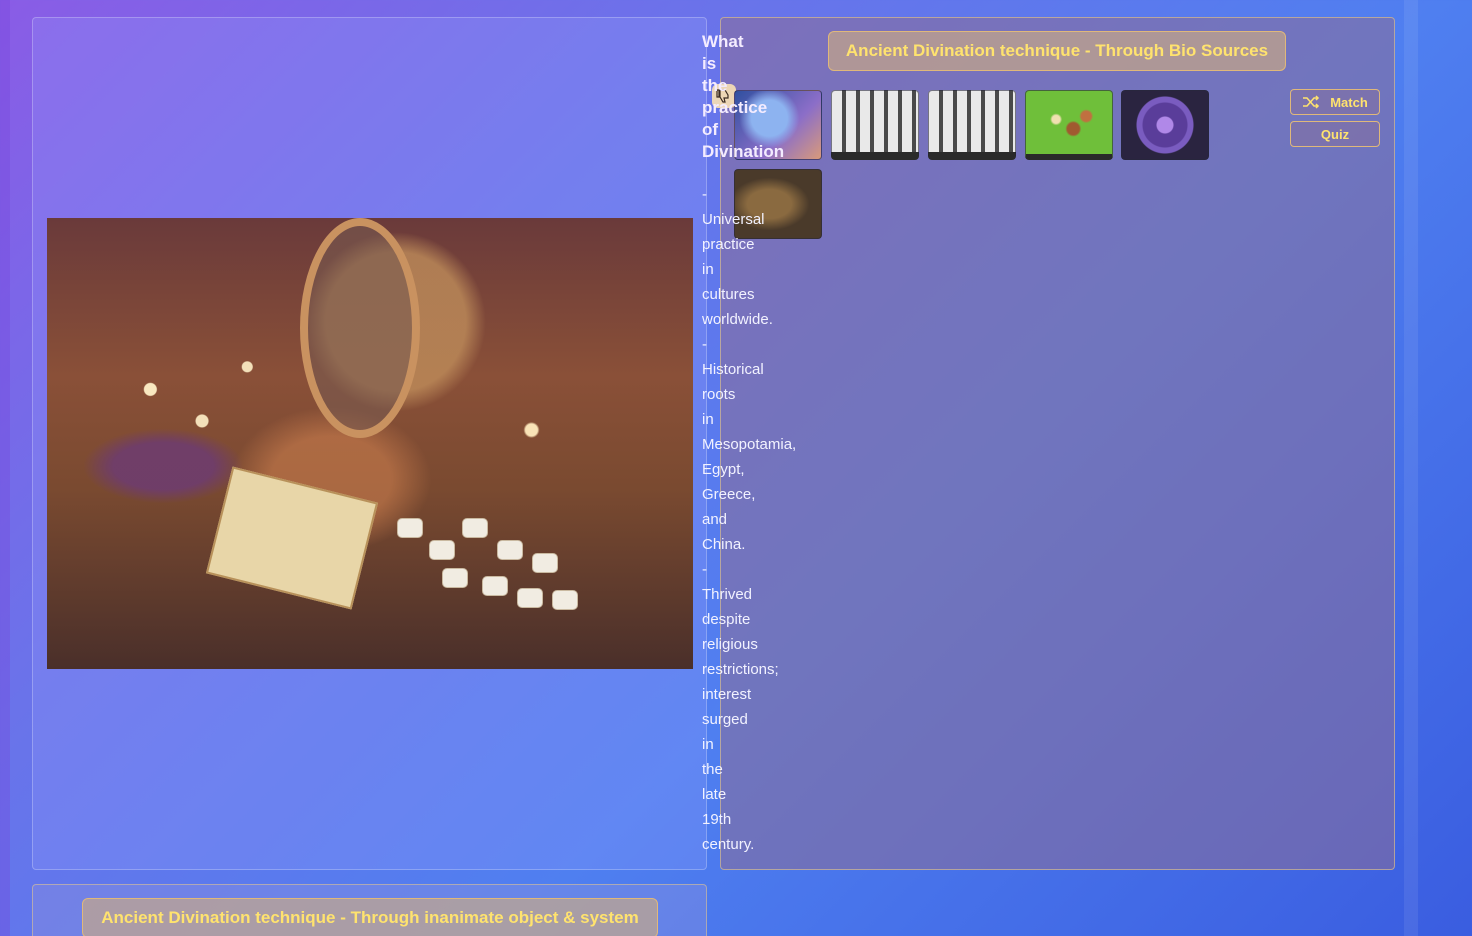 Image resolution: width=1472 pixels, height=936 pixels. What do you see at coordinates (743, 96) in the screenshot?
I see `question-heading: What is the practice of Divination` at bounding box center [743, 96].